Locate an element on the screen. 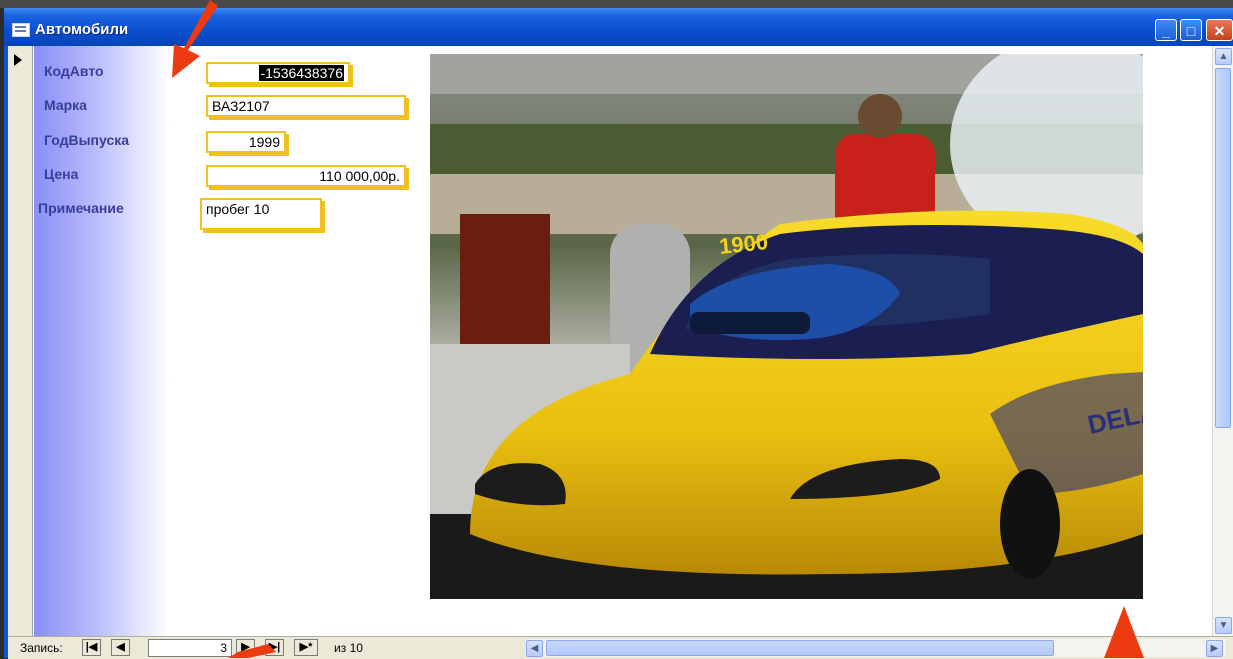 This screenshot has height=659, width=1233. field-cena: 110 000,00р. is located at coordinates (306, 176).